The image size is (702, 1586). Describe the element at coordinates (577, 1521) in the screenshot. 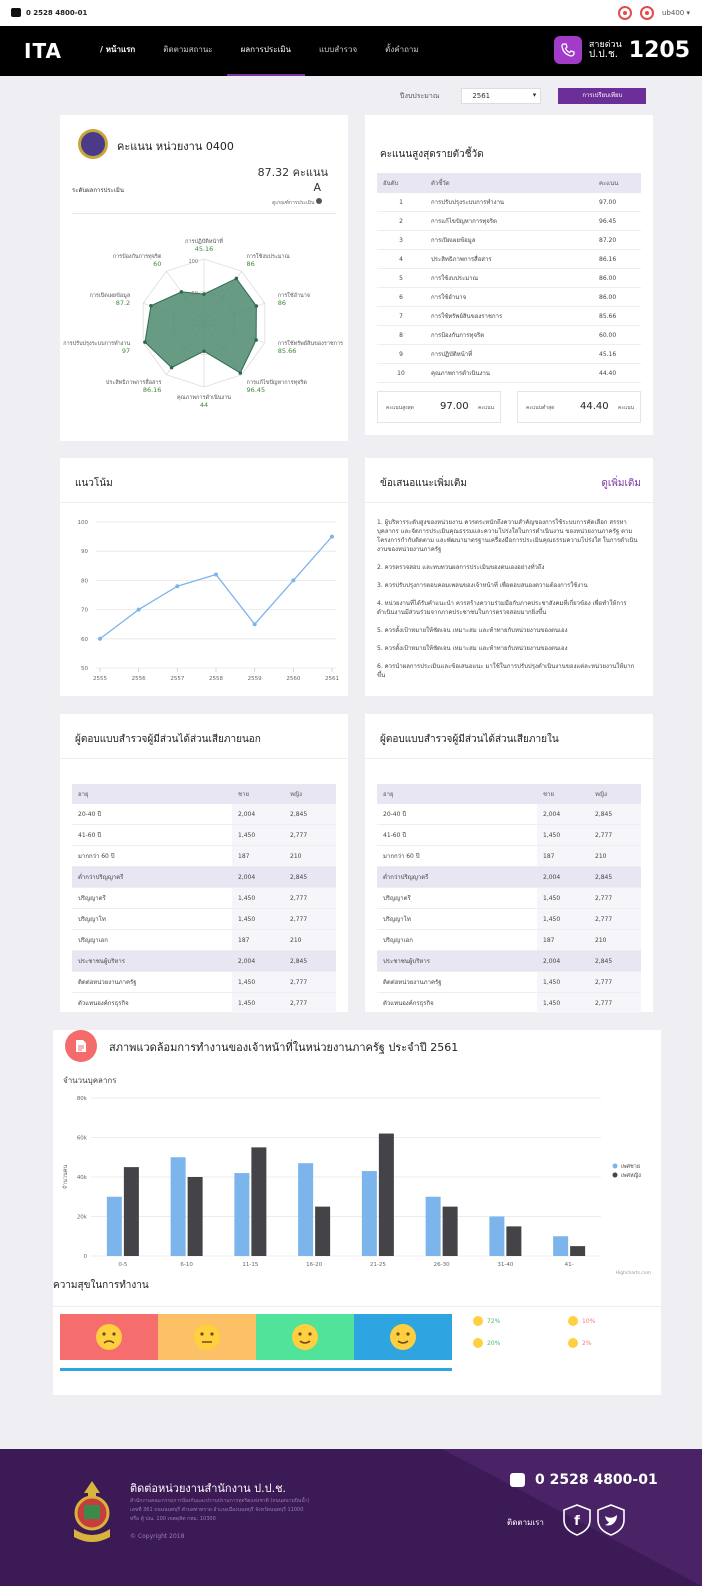

I see `facebook-icon: f` at that location.